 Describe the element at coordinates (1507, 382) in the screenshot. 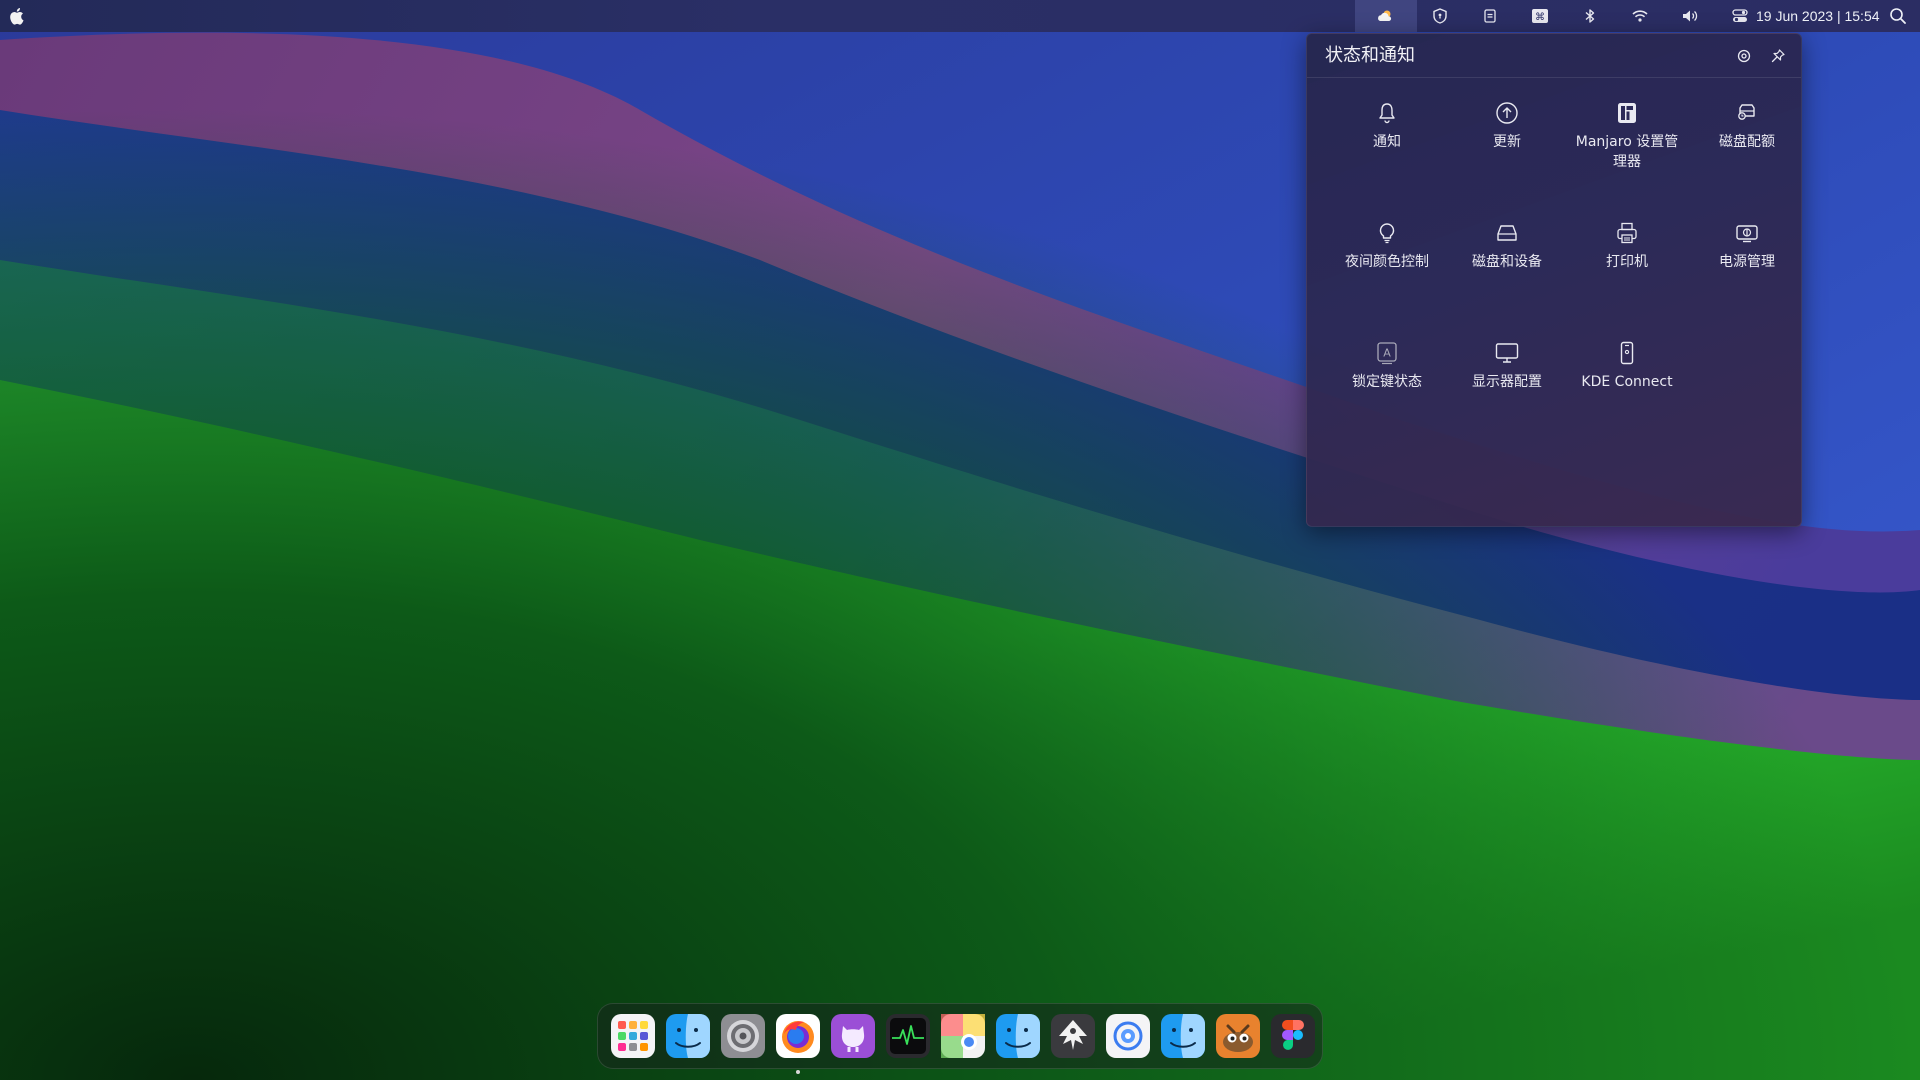

I see `status-item-label: 显示器配置` at that location.